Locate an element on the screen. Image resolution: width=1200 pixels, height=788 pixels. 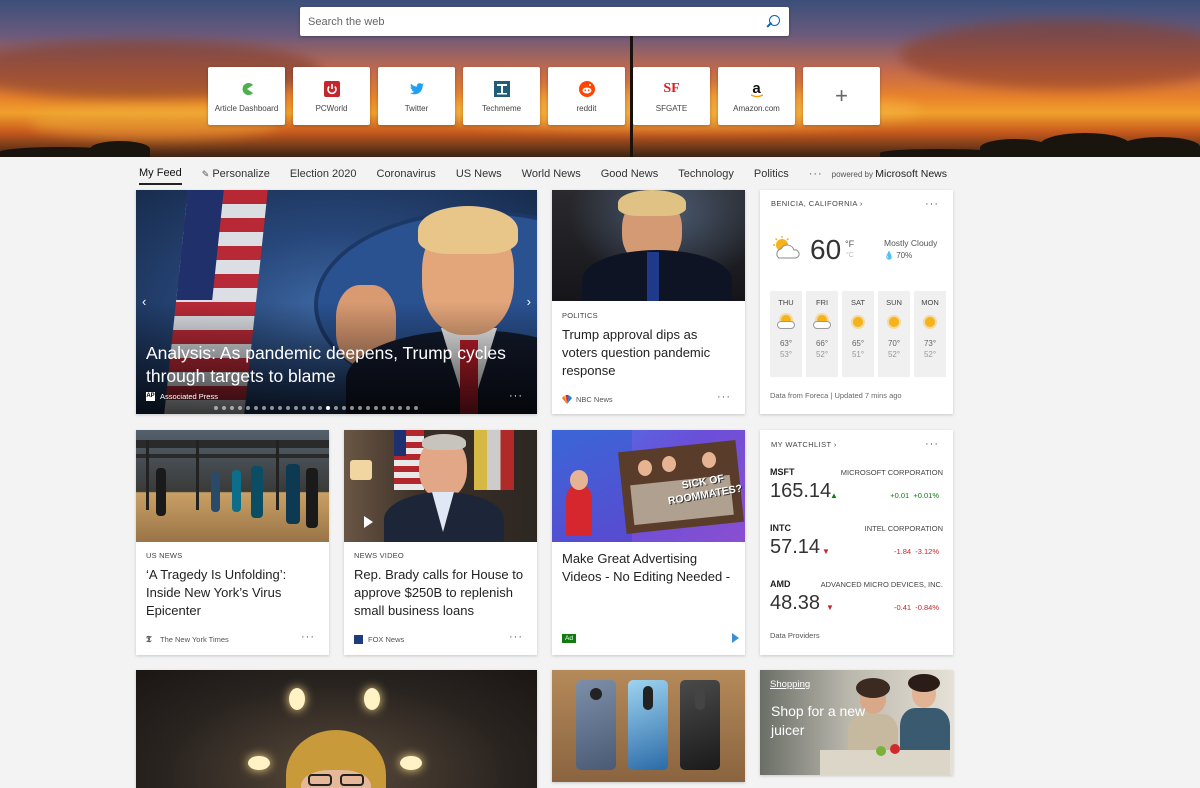
quick-link-sfgate: SF SFGATE is located at coordinates (671, 96).